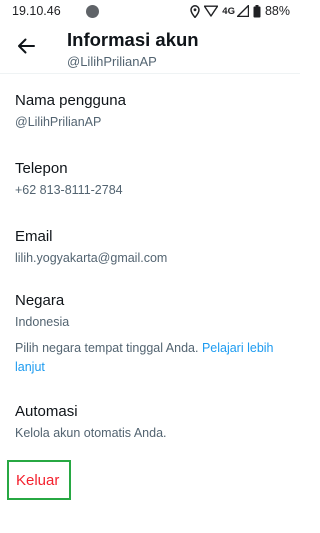 Image resolution: width=320 pixels, height=533 pixels. What do you see at coordinates (112, 61) in the screenshot?
I see `header-username: @LilihPrilianAP` at bounding box center [112, 61].